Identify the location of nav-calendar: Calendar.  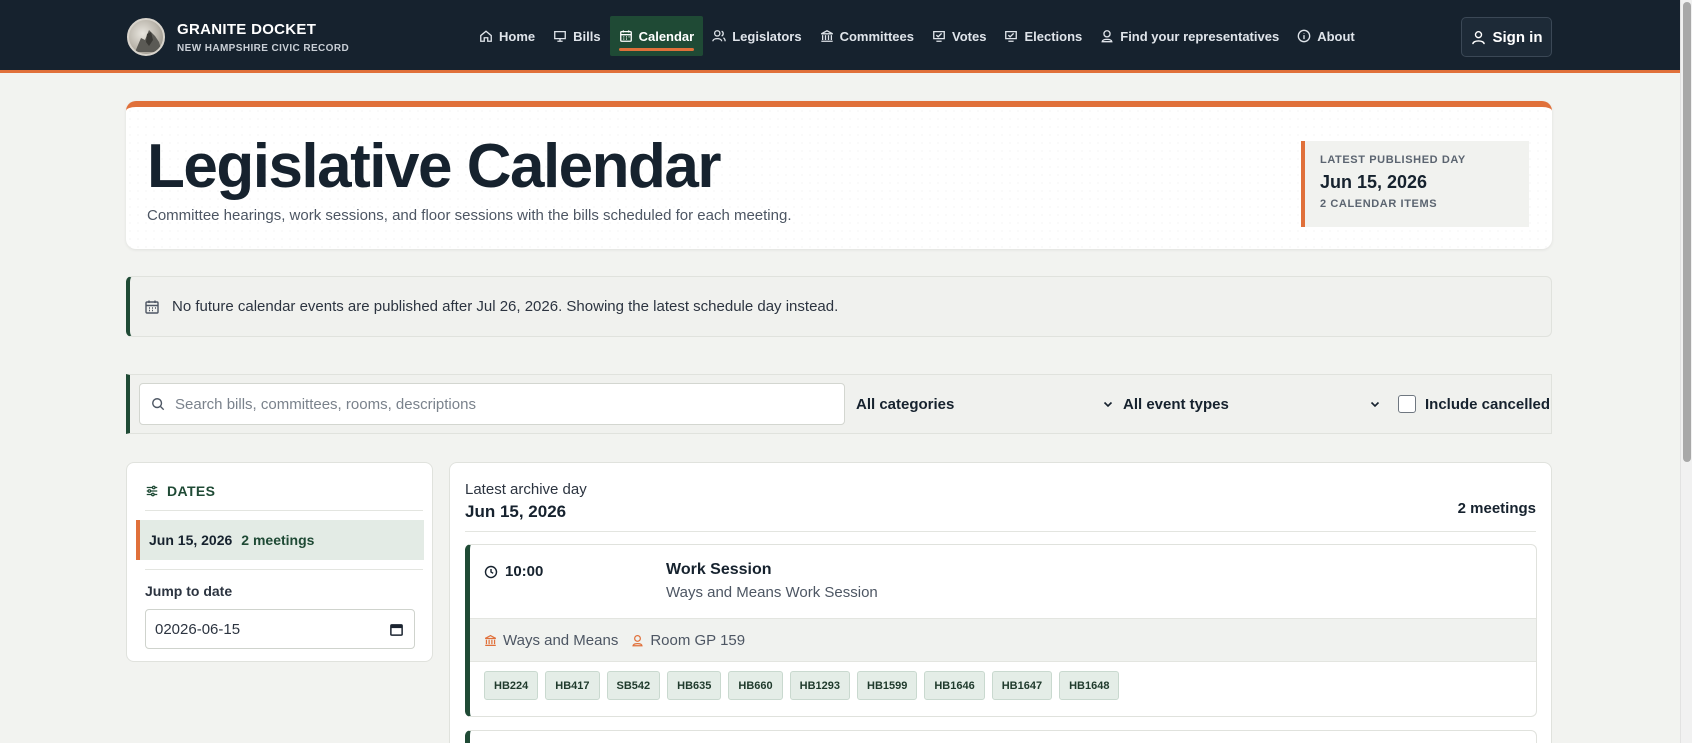
(656, 36).